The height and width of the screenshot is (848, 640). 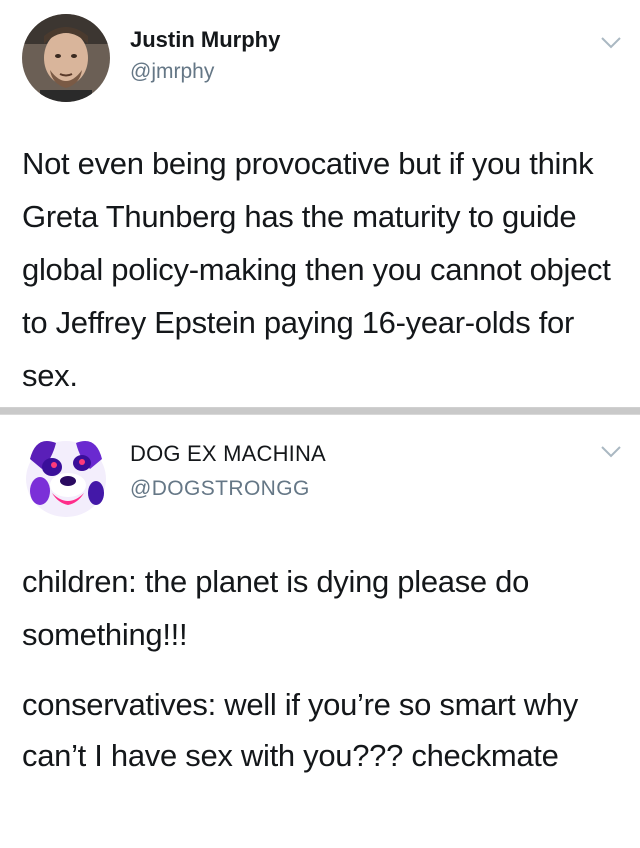 What do you see at coordinates (205, 40) in the screenshot?
I see `display-name: Justin Murphy` at bounding box center [205, 40].